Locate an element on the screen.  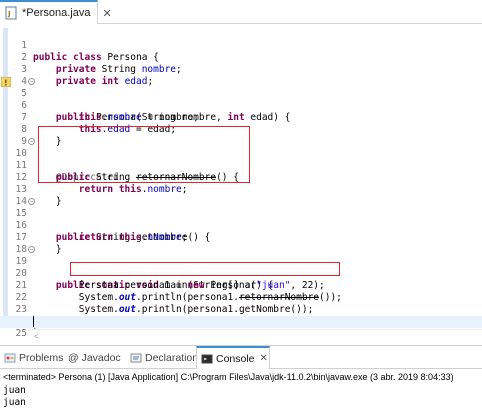
tab-label: Console is located at coordinates (235, 358).